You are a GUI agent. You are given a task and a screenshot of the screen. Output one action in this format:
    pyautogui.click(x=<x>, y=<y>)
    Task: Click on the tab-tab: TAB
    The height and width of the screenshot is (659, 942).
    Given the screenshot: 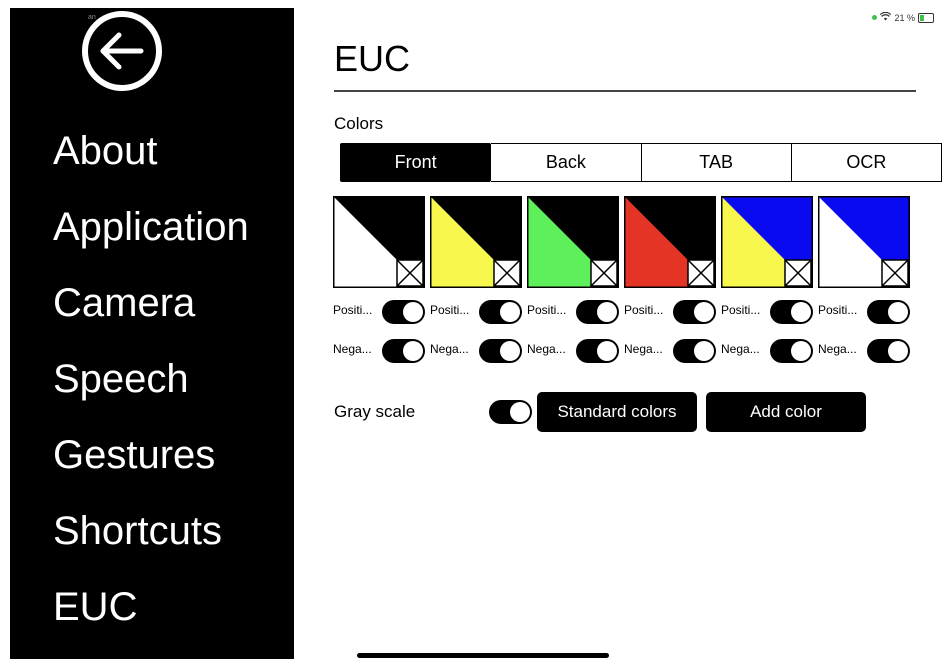 What is the action you would take?
    pyautogui.click(x=716, y=162)
    